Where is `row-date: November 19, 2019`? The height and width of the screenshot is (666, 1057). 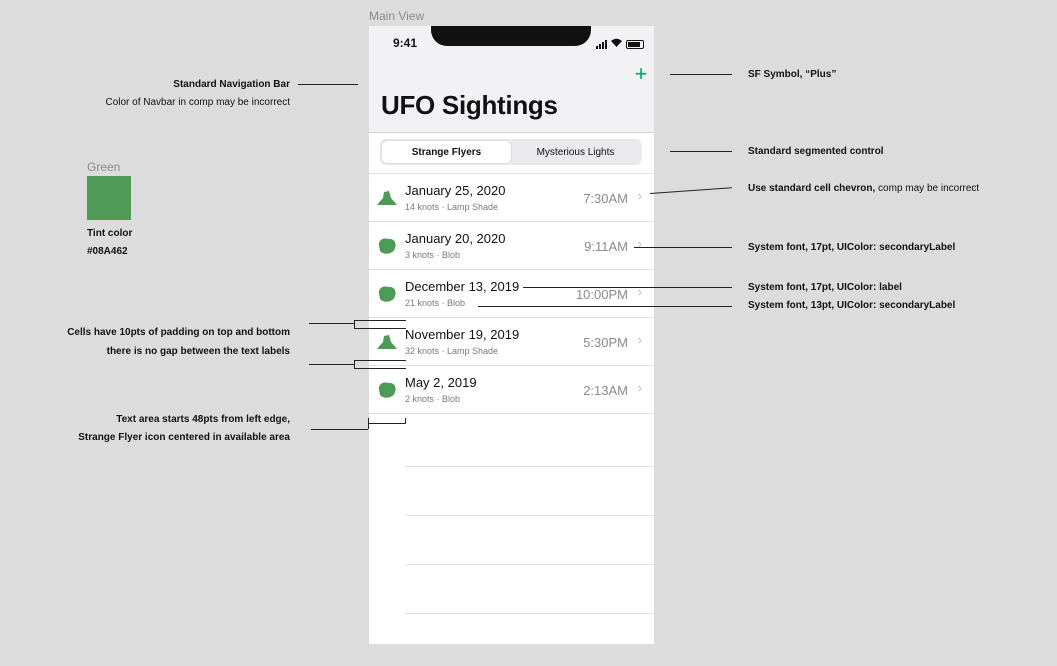 row-date: November 19, 2019 is located at coordinates (462, 334).